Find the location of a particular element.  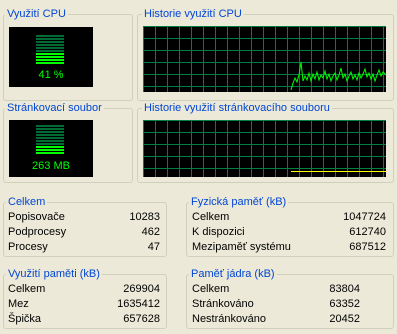

kernel-row-paged: Stránkováno 63352 is located at coordinates (276, 304).